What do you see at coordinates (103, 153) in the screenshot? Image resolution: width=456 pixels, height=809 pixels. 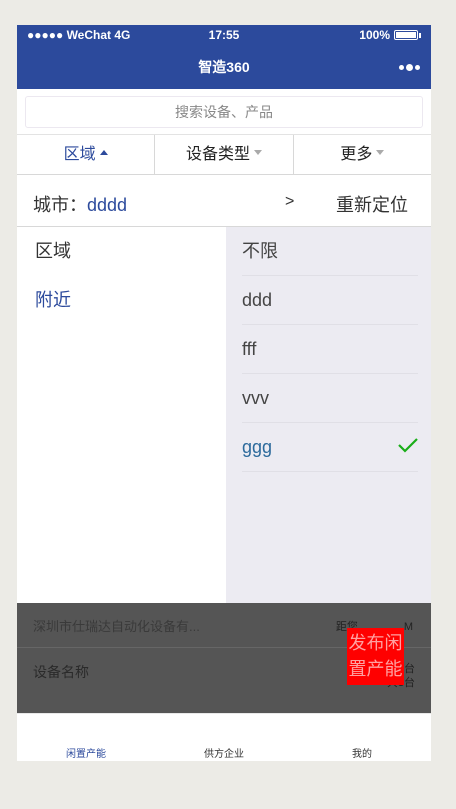 I see `caret-up-icon` at bounding box center [103, 153].